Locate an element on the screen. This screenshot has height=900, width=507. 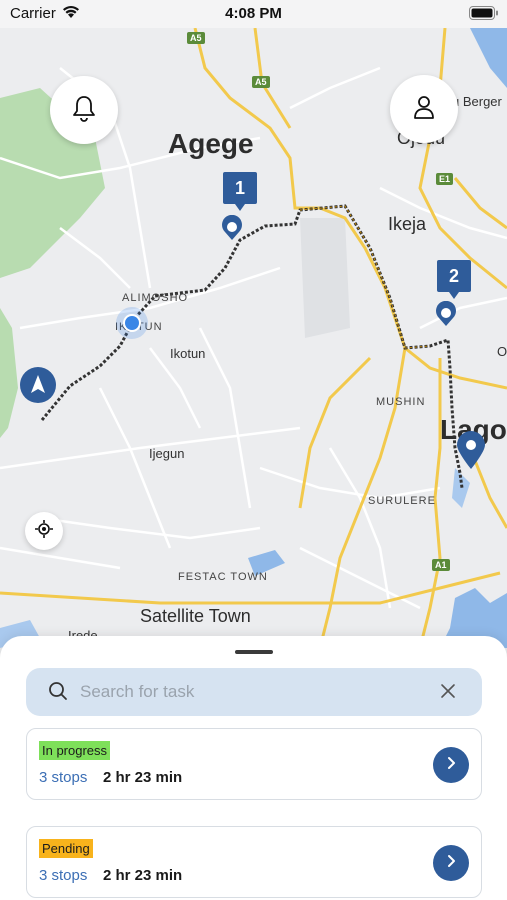
status-badge: In progress is located at coordinates (75, 750).